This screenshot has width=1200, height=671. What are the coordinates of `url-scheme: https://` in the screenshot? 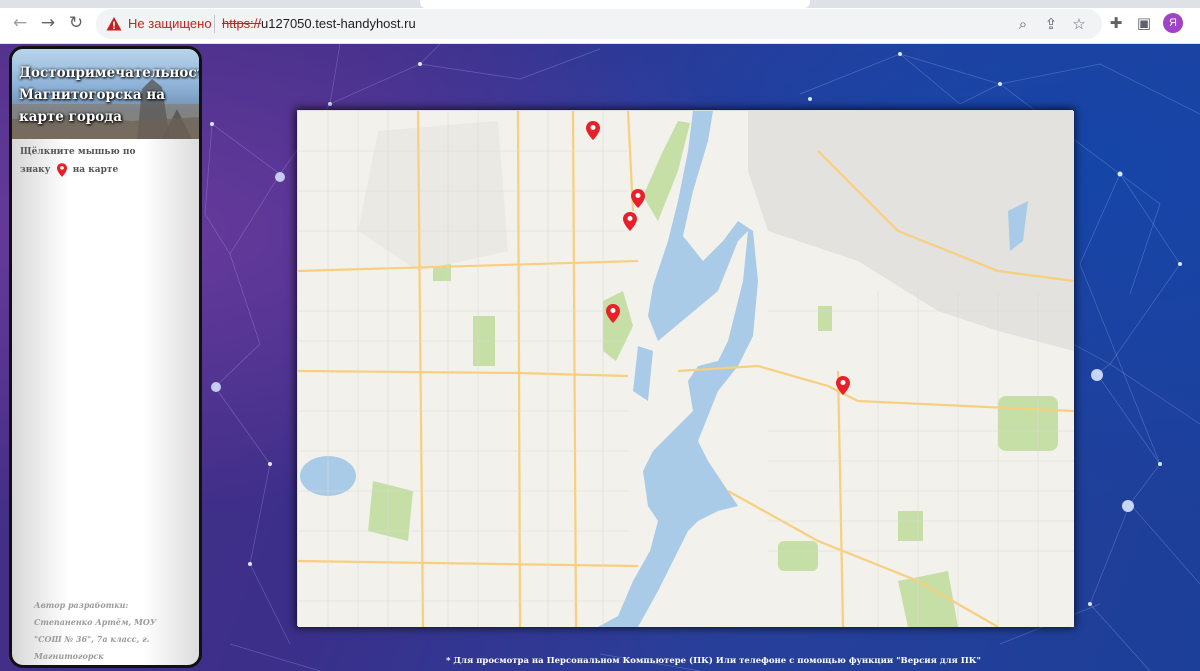 It's located at (242, 23).